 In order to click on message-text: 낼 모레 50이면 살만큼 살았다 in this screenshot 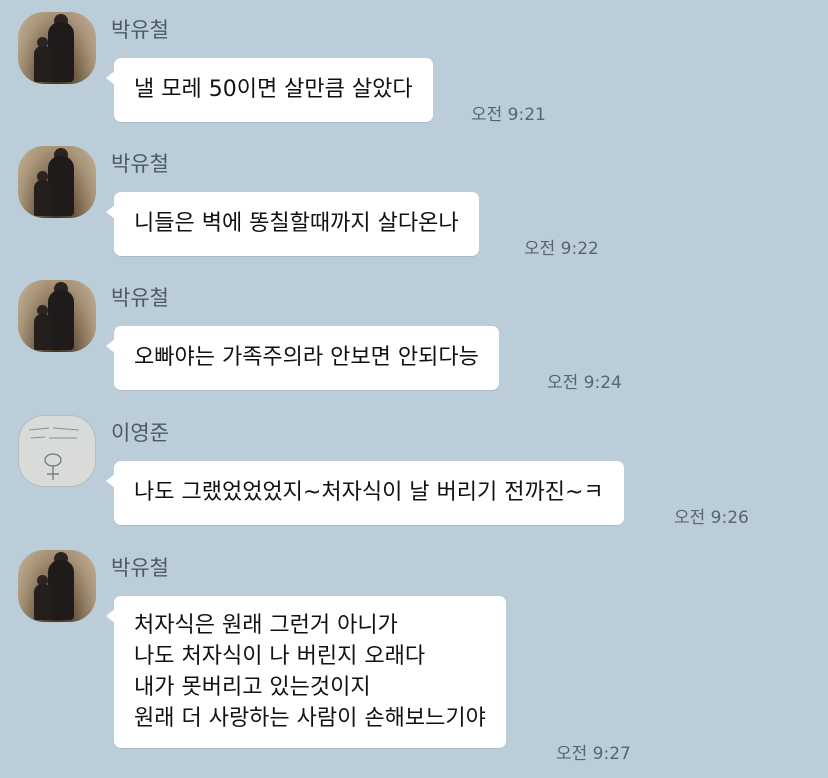, I will do `click(273, 89)`.